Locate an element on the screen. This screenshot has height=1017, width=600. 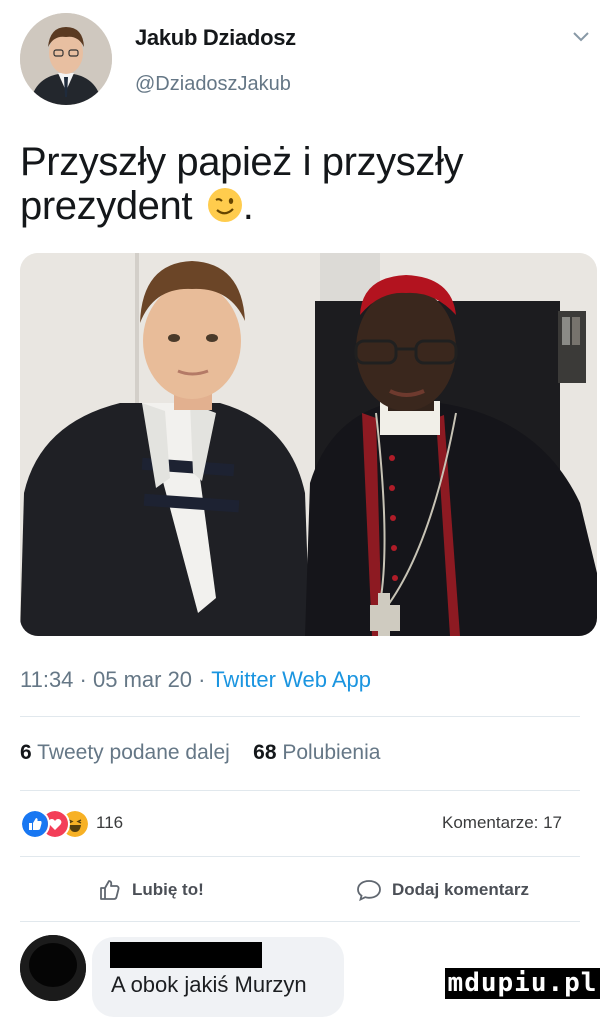
comment-icon is located at coordinates (369, 891).